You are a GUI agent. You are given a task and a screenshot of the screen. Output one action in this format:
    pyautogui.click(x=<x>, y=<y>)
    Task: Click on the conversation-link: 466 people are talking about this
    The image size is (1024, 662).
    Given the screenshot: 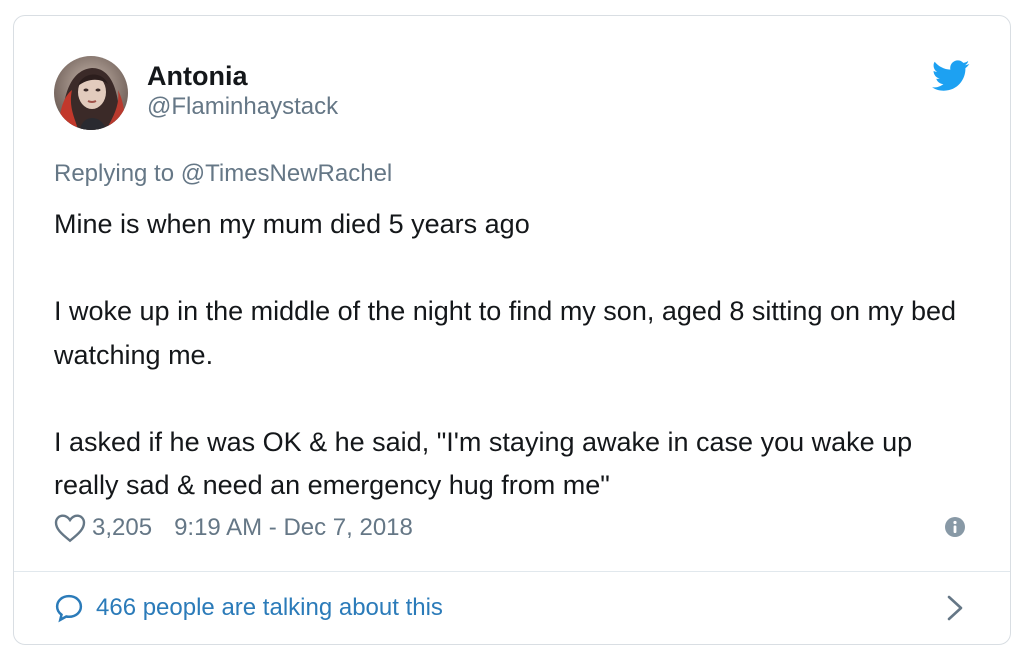 What is the action you would take?
    pyautogui.click(x=248, y=608)
    